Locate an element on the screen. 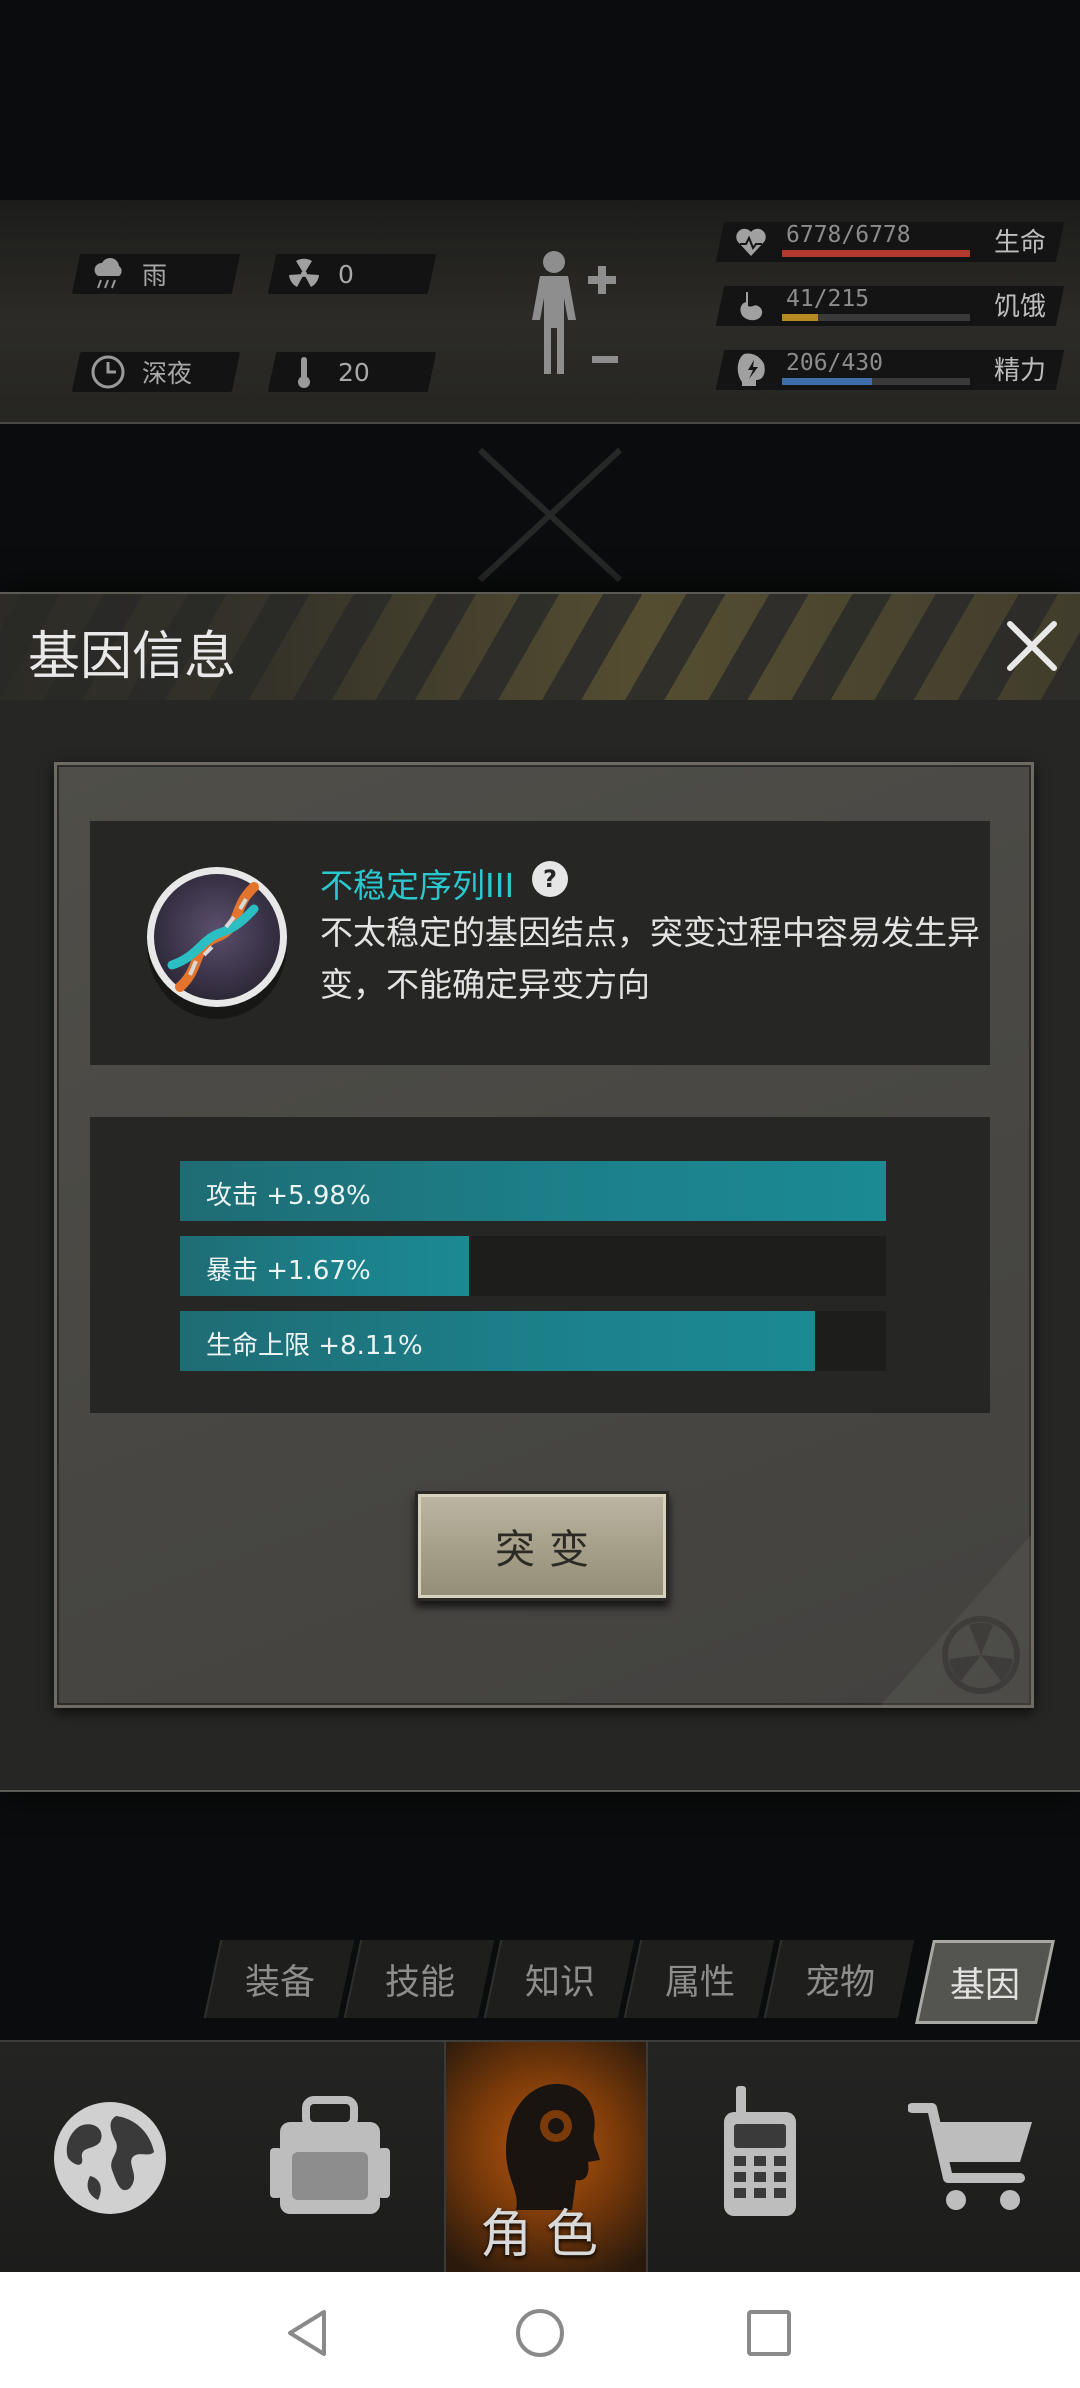  radio-icon is located at coordinates (760, 2151).